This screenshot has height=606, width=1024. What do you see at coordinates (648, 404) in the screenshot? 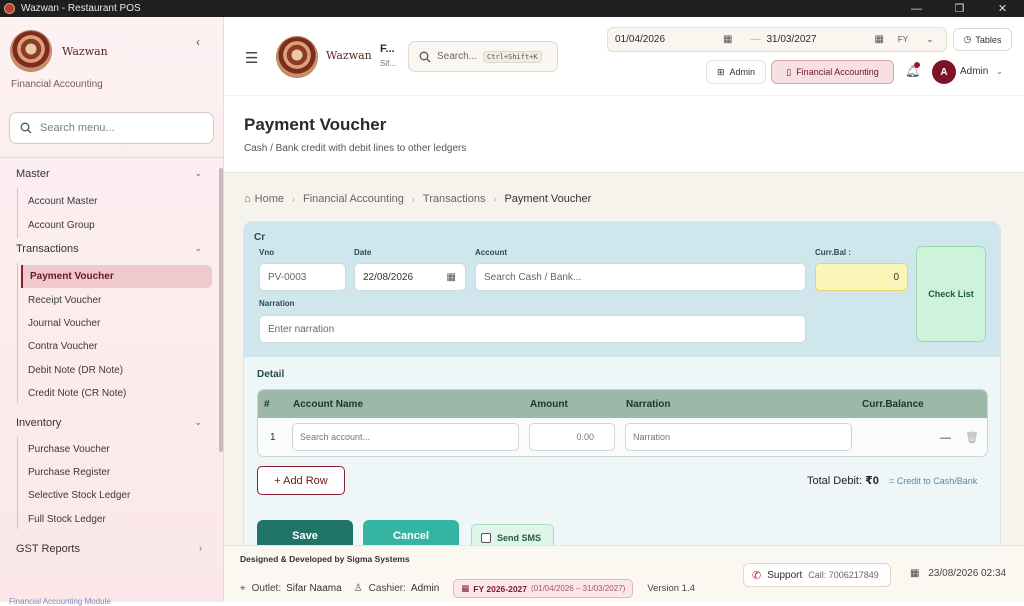
I see `column-header-narration: Narration` at bounding box center [648, 404].